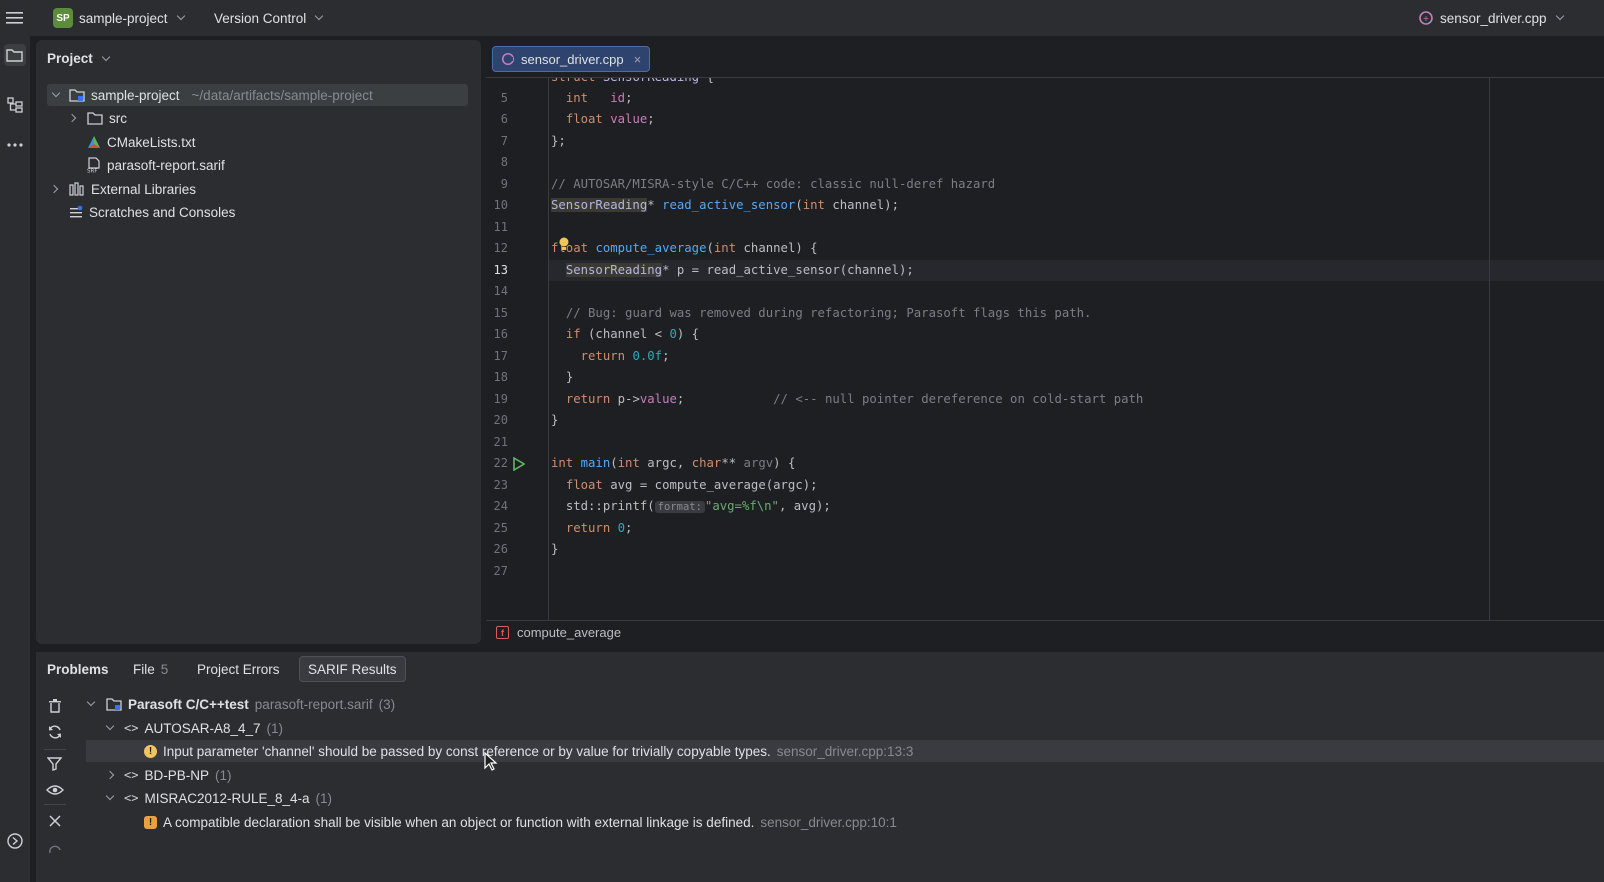 The image size is (1604, 882). What do you see at coordinates (76, 211) in the screenshot?
I see `scratches-icon` at bounding box center [76, 211].